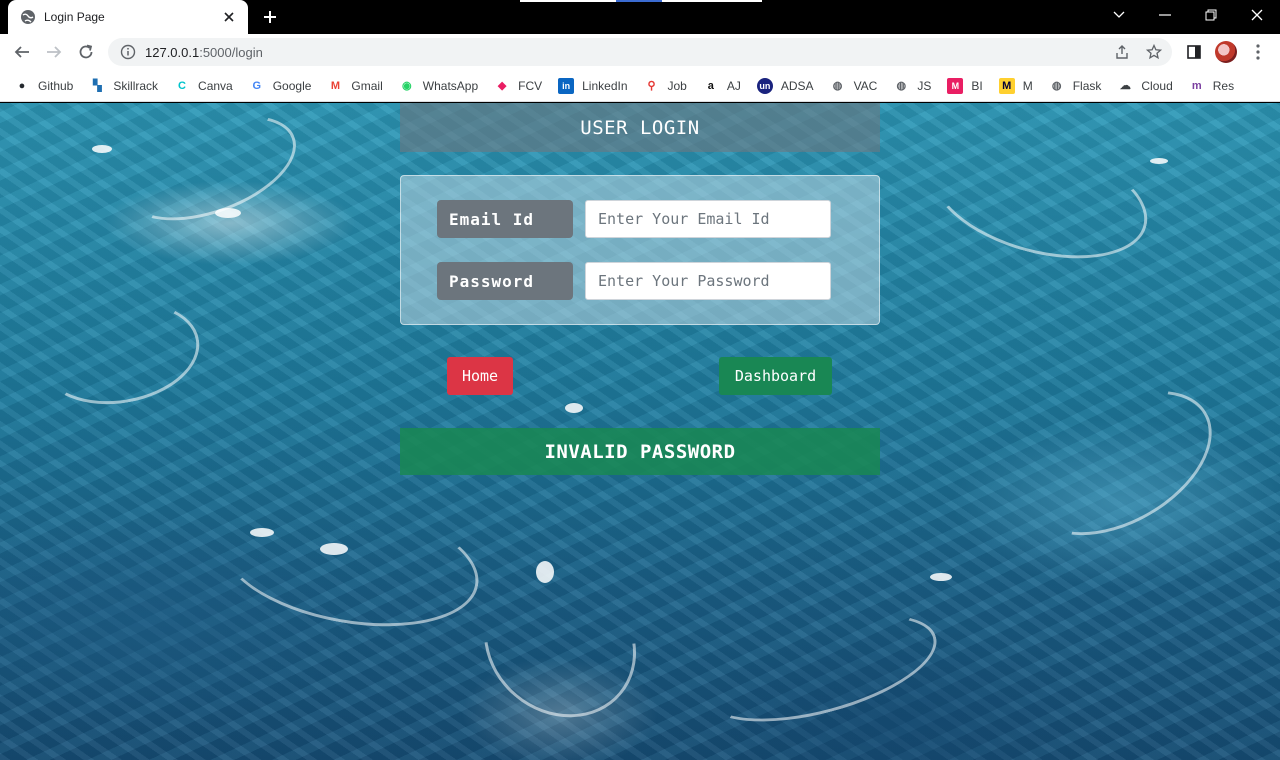 The height and width of the screenshot is (760, 1280). Describe the element at coordinates (733, 85) in the screenshot. I see `bookmark-label: AJ` at that location.